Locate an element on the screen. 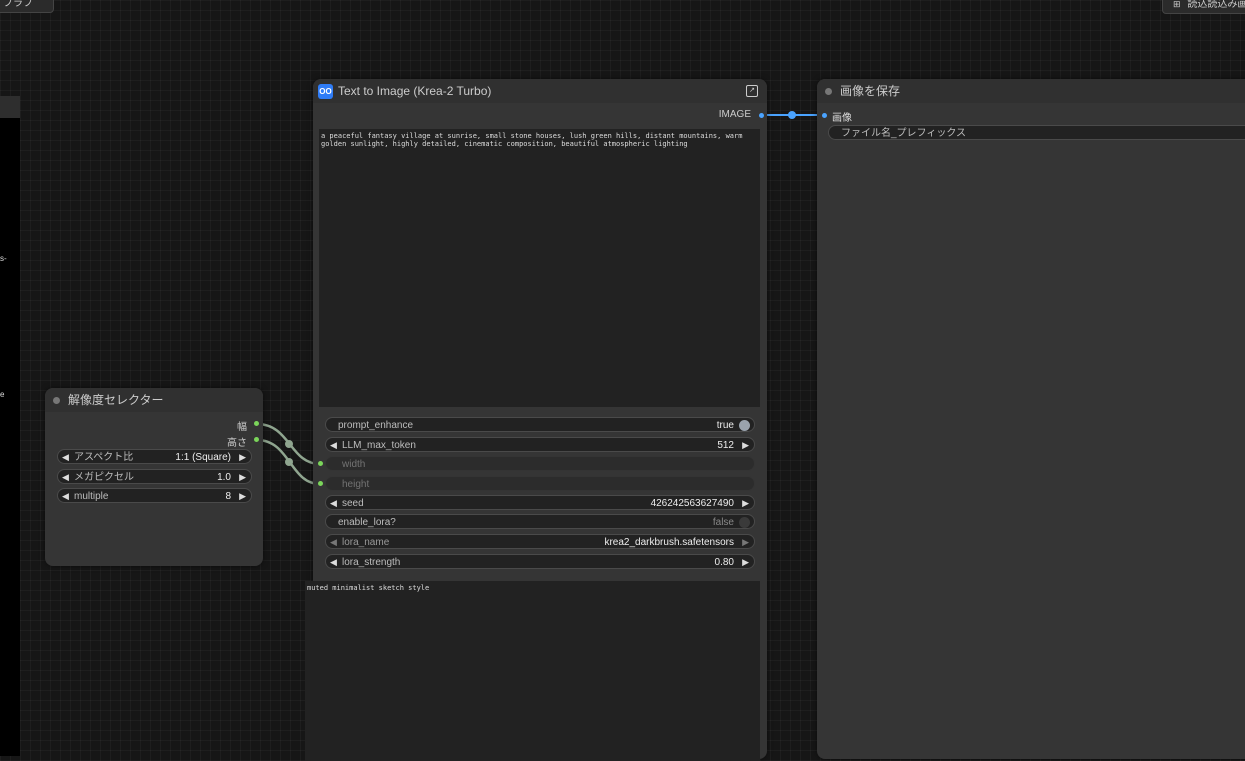  top-left-button: ブラブ is located at coordinates (27, 6).